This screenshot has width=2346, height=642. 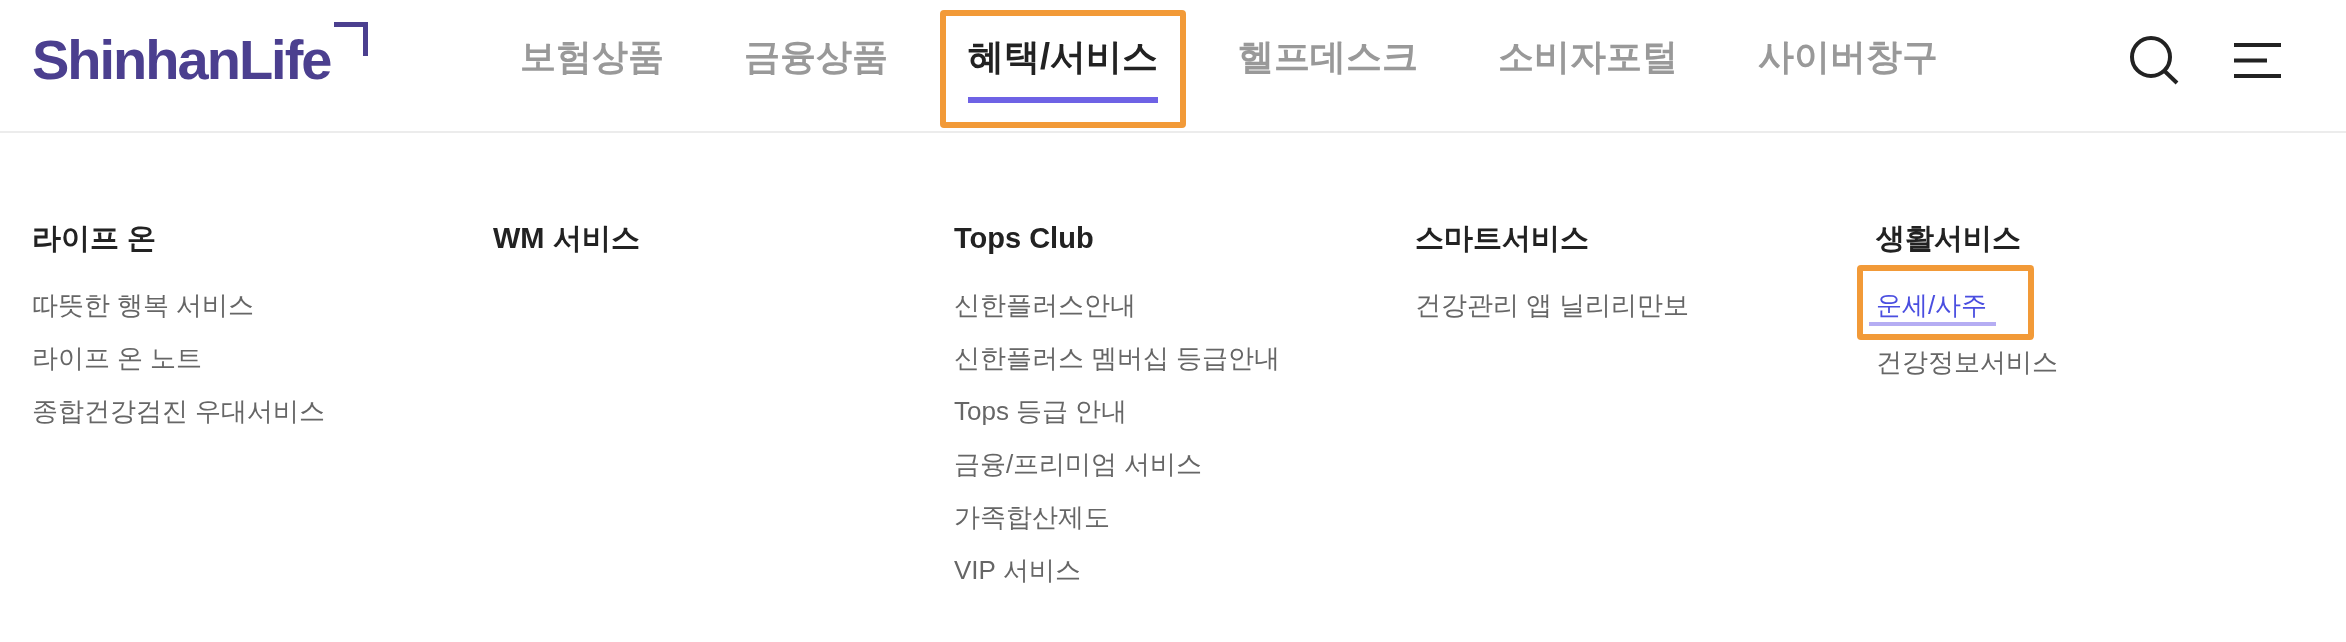 What do you see at coordinates (179, 411) in the screenshot?
I see `menu-link: 종합건강검진 우대서비스` at bounding box center [179, 411].